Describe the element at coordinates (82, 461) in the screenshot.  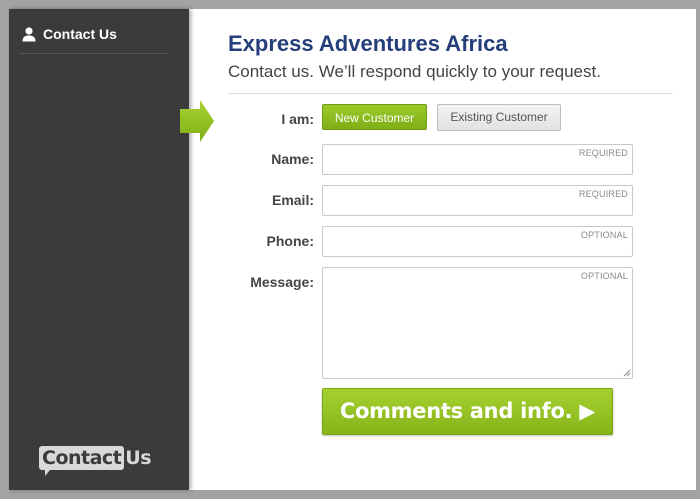
I see `logo-bubble-text: Contact` at that location.